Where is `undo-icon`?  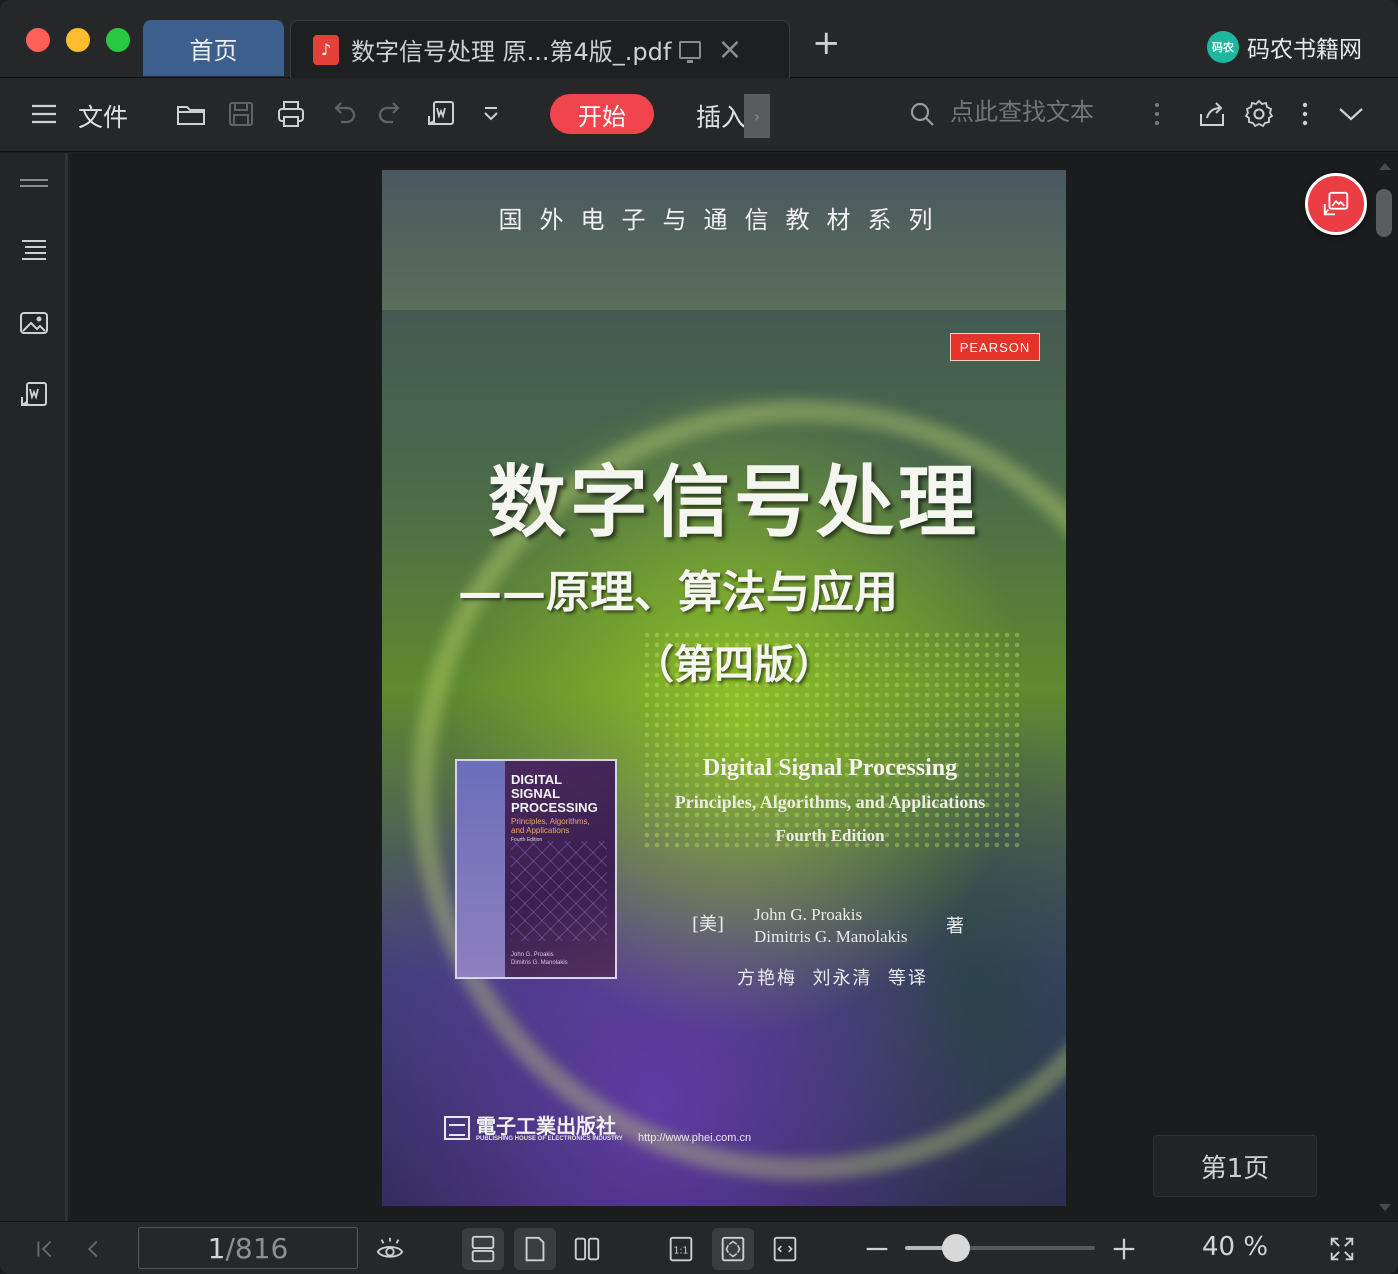
undo-icon is located at coordinates (343, 114).